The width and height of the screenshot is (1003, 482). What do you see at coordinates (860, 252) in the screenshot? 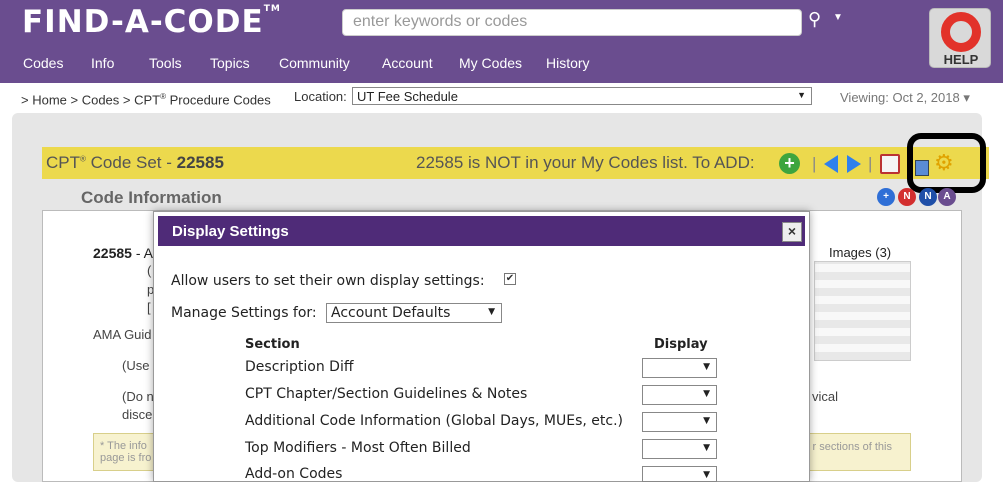
I see `images-heading: Images (3)` at bounding box center [860, 252].